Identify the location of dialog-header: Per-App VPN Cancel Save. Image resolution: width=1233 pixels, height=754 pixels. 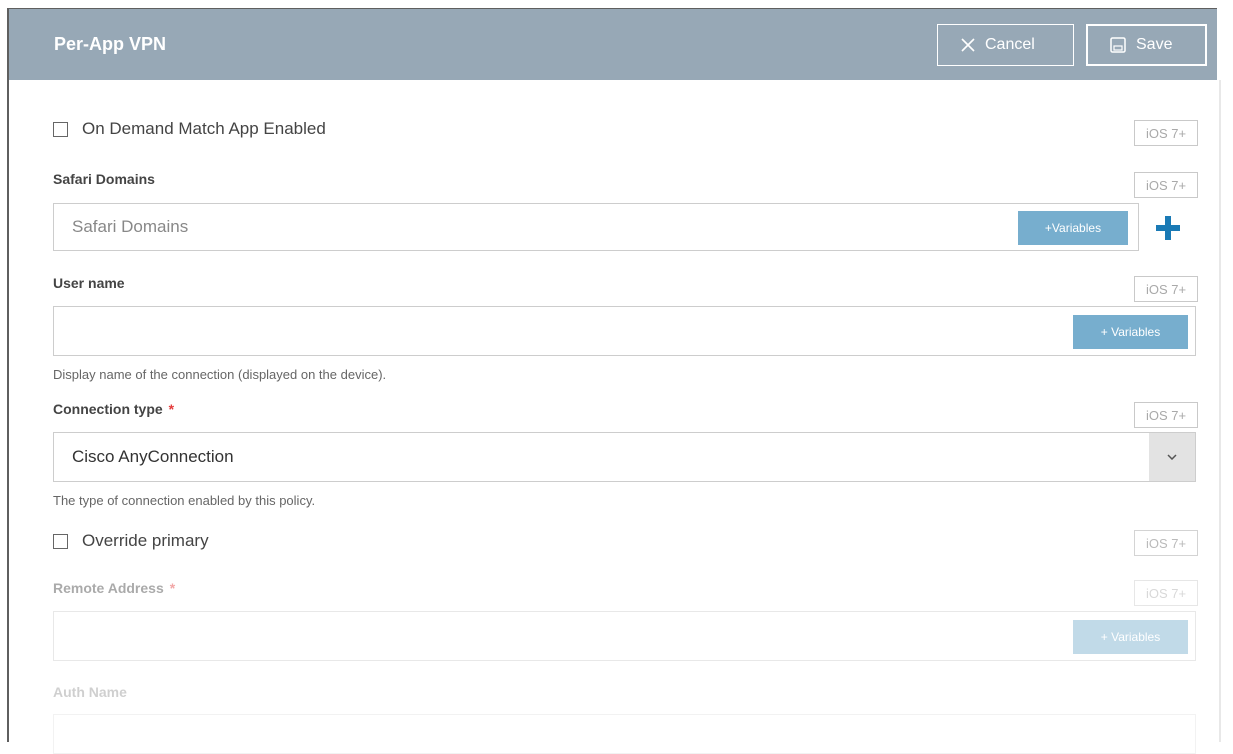
(613, 44).